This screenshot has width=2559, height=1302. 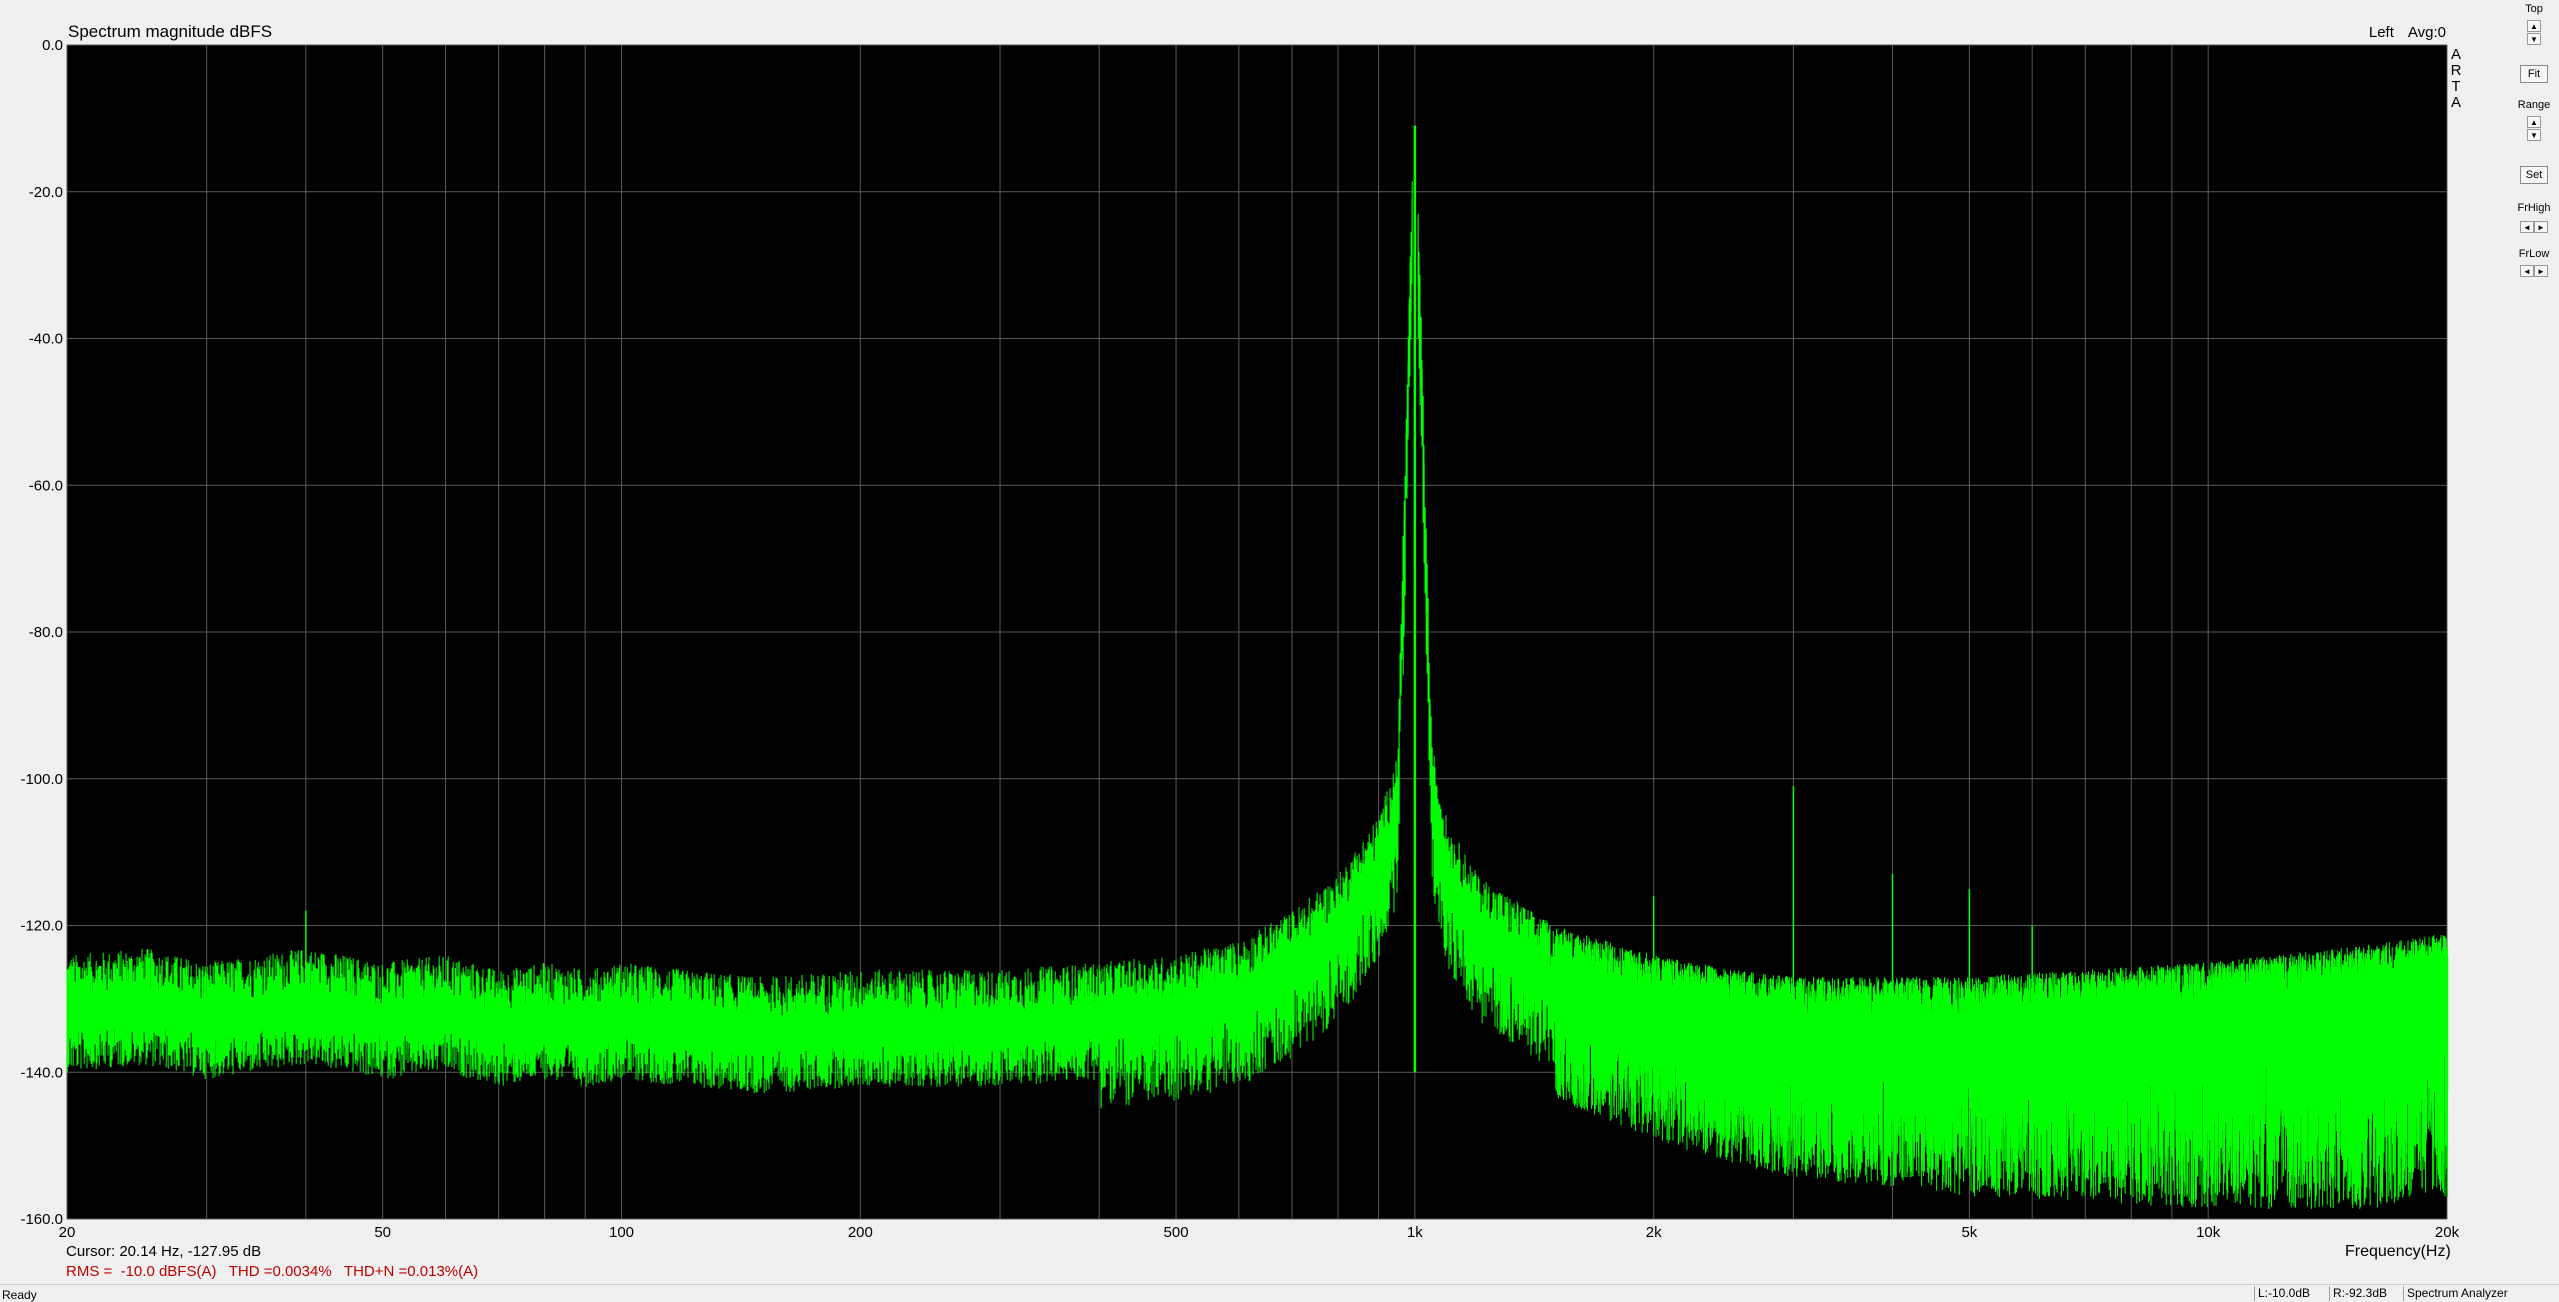 What do you see at coordinates (2541, 271) in the screenshot?
I see `frlow-right-button: ►` at bounding box center [2541, 271].